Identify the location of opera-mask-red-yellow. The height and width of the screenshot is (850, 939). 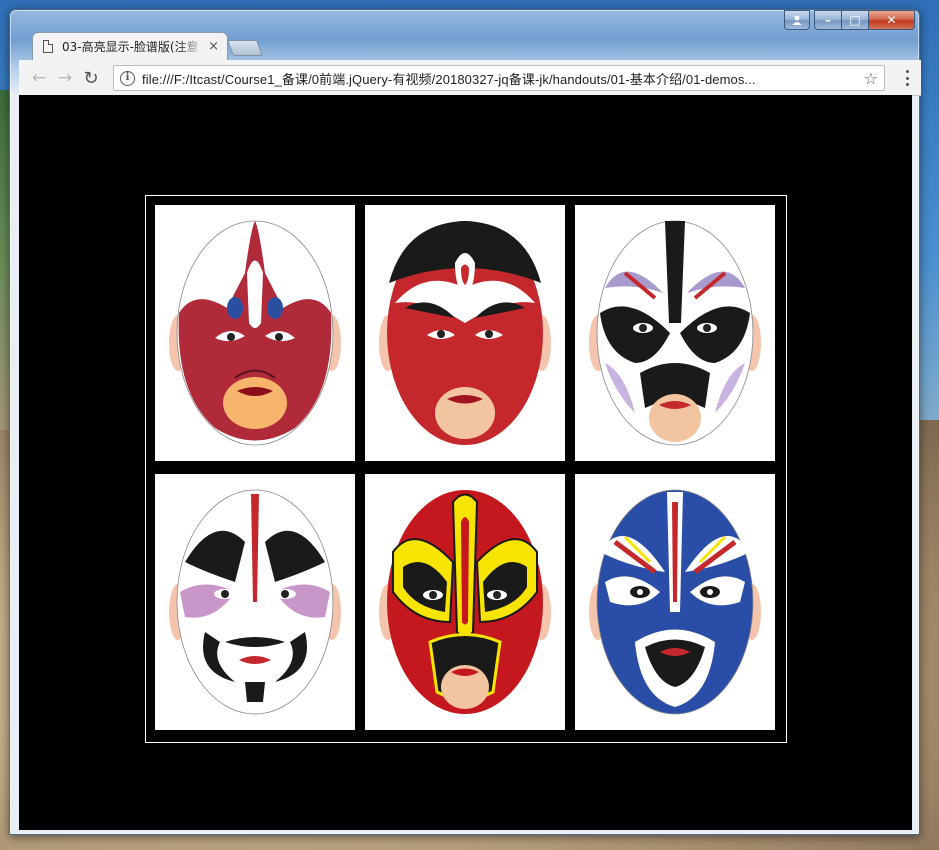
(465, 602).